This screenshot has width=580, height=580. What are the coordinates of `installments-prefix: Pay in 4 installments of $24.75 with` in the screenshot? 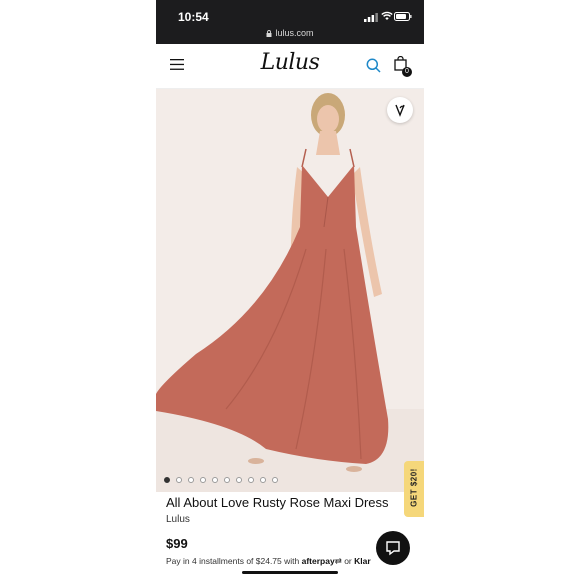 It's located at (233, 561).